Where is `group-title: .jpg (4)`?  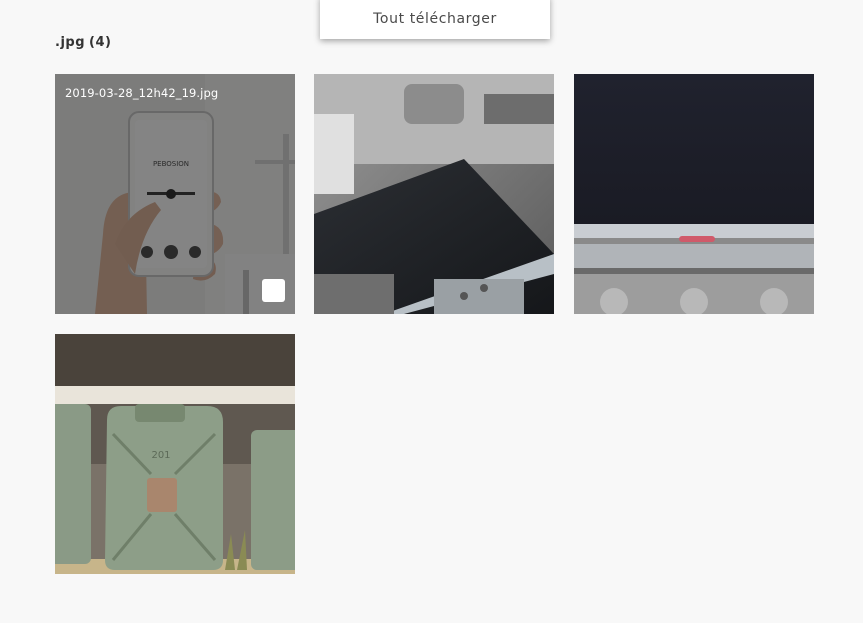
group-title: .jpg (4) is located at coordinates (83, 42).